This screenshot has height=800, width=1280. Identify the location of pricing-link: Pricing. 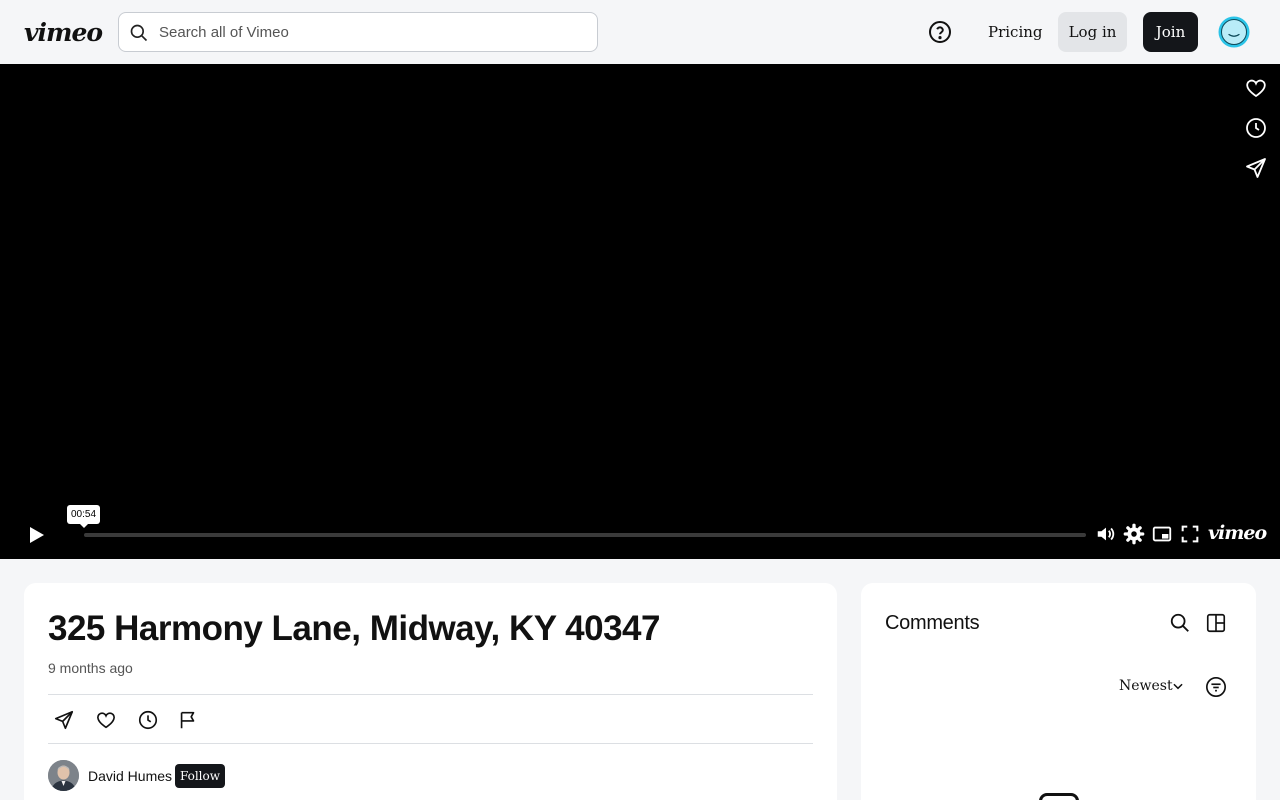
(1015, 32).